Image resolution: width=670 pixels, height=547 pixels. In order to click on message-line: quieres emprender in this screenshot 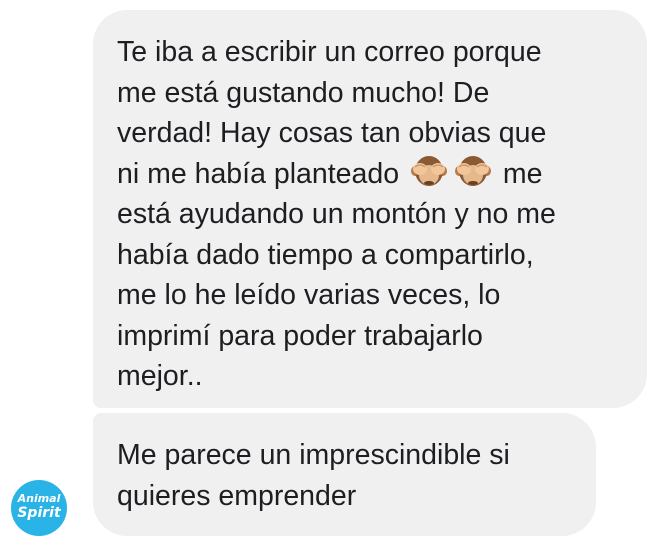, I will do `click(237, 495)`.